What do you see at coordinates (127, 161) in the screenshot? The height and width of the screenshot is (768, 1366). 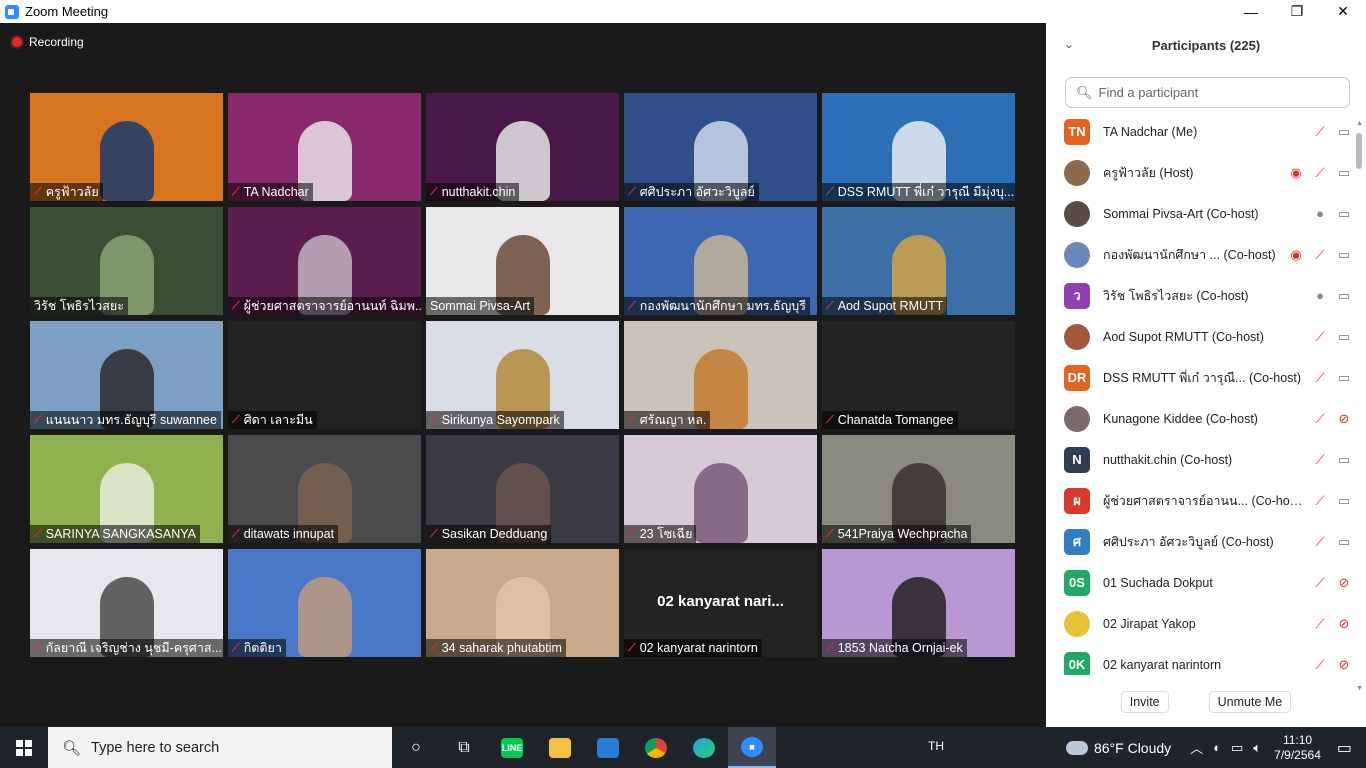 I see `participant-silhouette` at bounding box center [127, 161].